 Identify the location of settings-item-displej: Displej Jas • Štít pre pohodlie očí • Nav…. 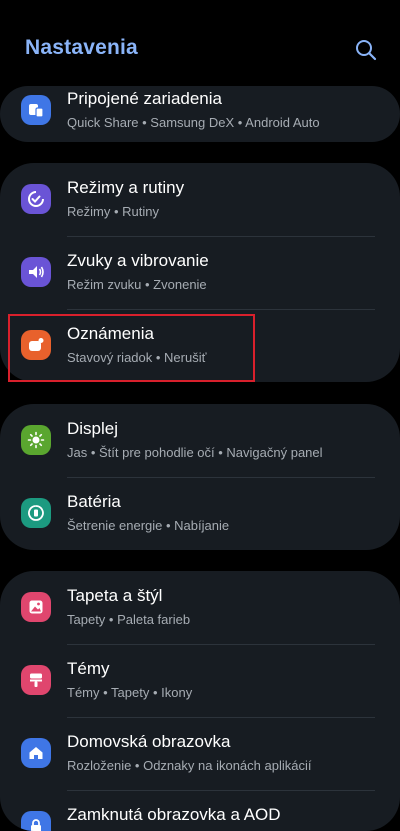
(200, 440).